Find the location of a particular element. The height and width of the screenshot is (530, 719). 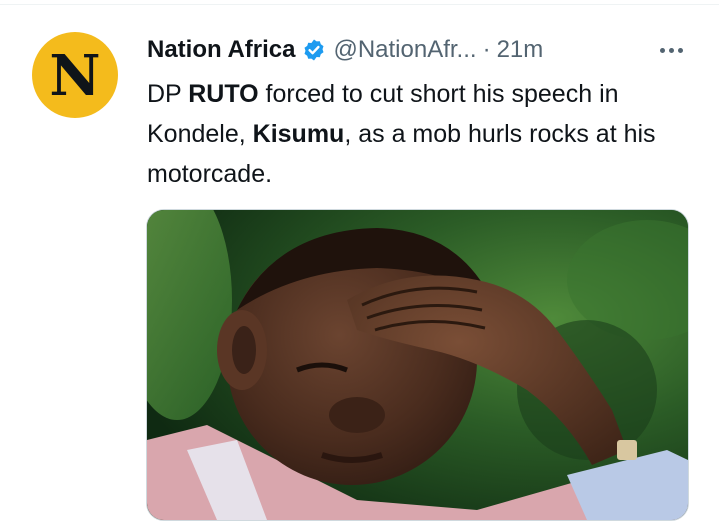

more-options-icon is located at coordinates (673, 50).